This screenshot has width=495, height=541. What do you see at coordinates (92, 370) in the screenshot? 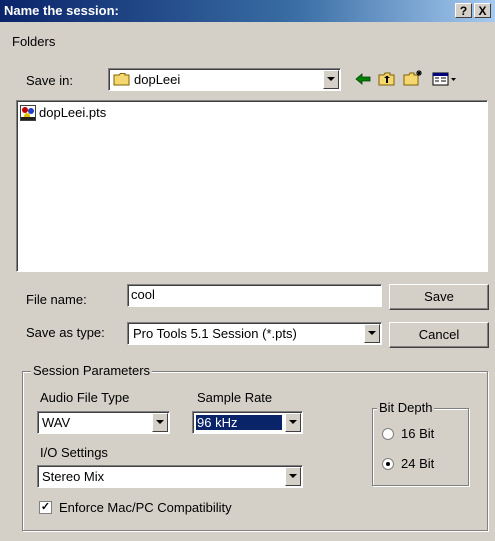
I see `session-parameters-title: Session Parameters` at bounding box center [92, 370].